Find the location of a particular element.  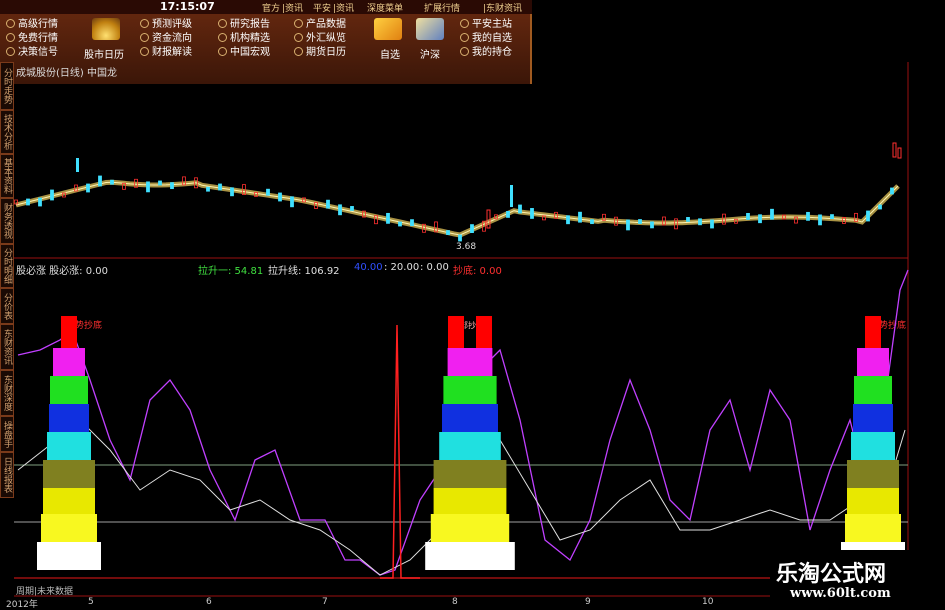

x-axis-month-7: 7 is located at coordinates (325, 602).